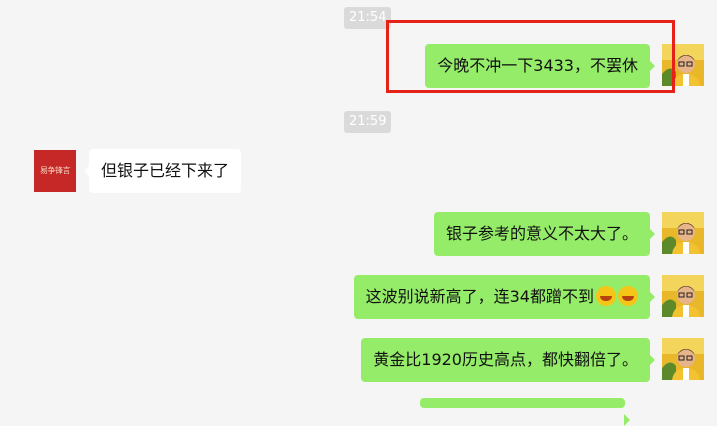  I want to click on highlight-box, so click(530, 56).